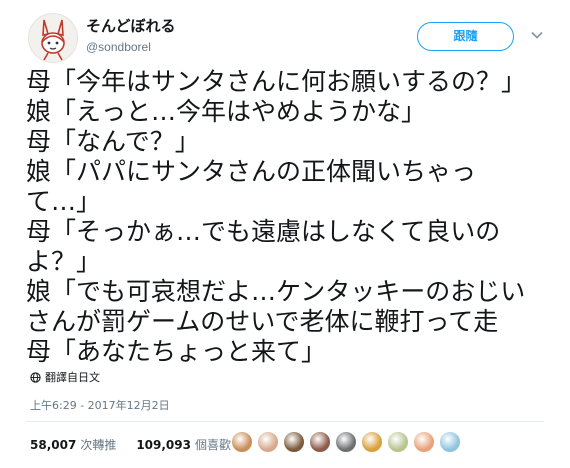 The image size is (570, 468). I want to click on tweet-line: よ？」, so click(64, 261).